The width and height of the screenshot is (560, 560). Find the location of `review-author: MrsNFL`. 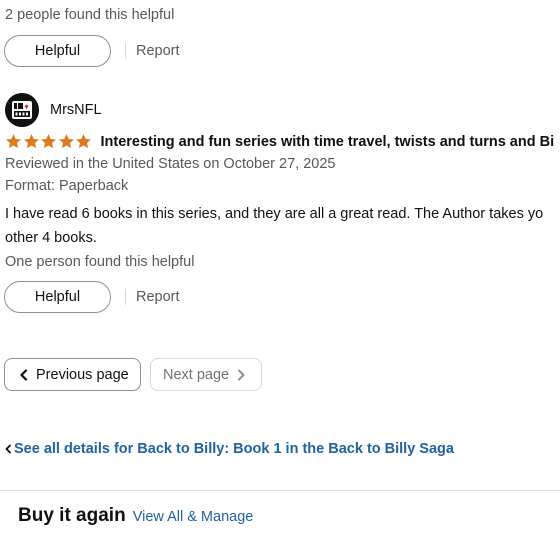

review-author: MrsNFL is located at coordinates (53, 110).